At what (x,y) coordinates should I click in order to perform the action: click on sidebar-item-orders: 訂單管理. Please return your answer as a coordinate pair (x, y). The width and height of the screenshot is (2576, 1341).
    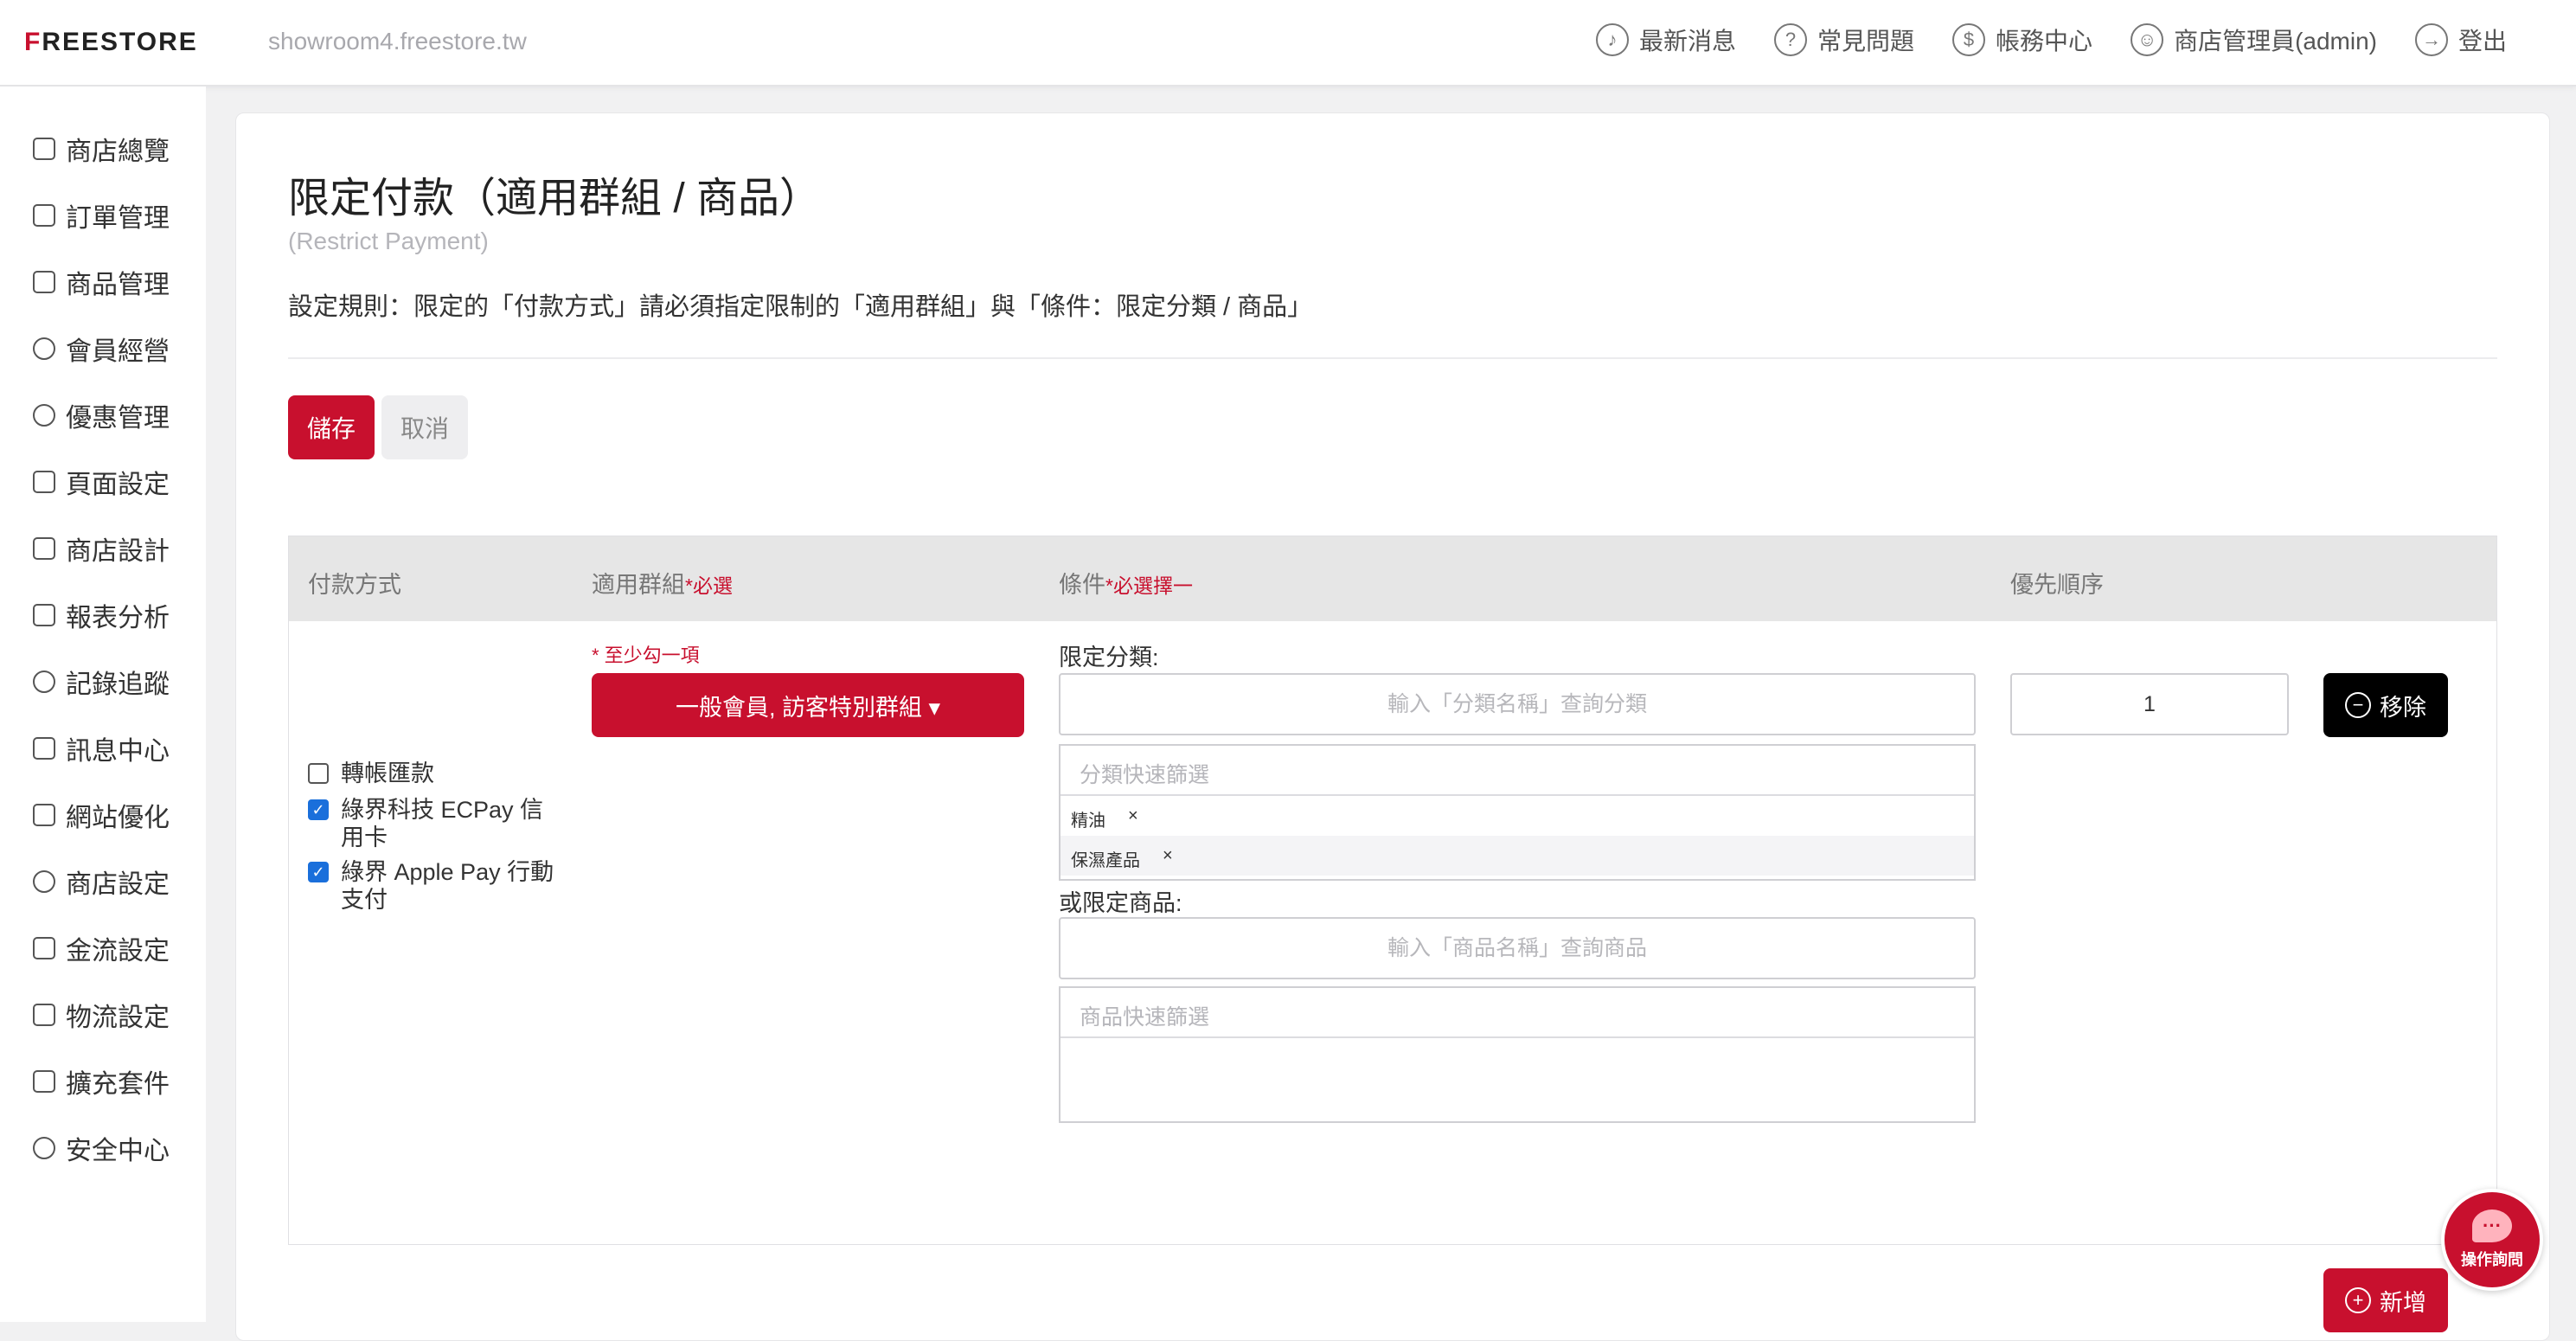
    Looking at the image, I should click on (101, 215).